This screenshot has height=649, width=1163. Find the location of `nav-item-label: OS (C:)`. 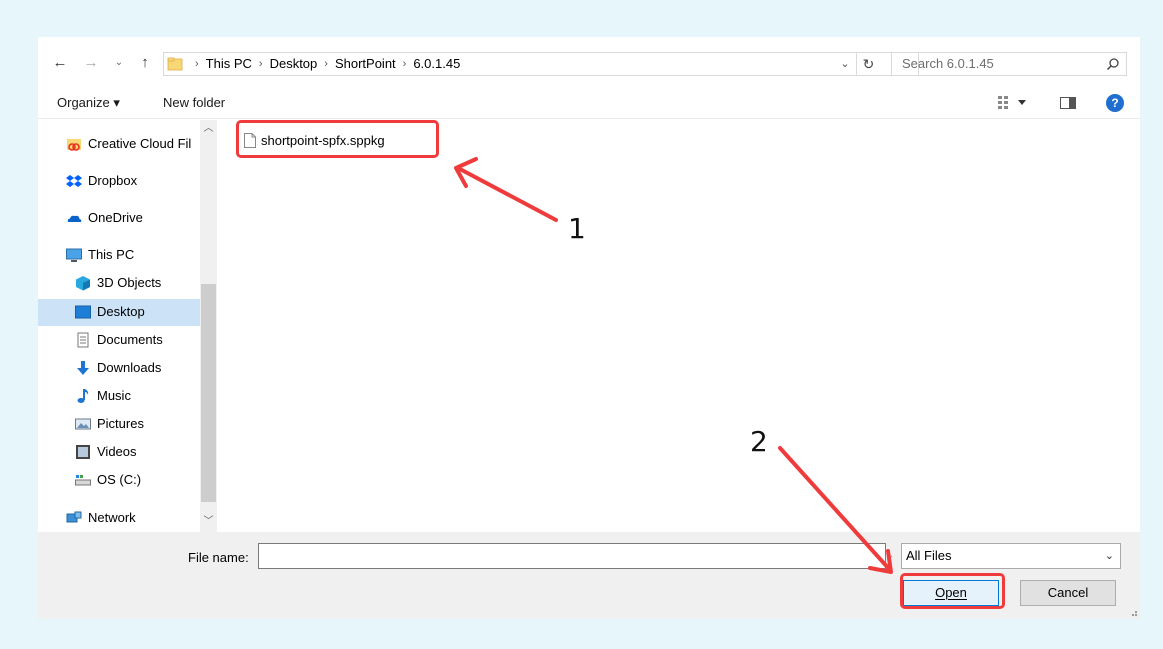

nav-item-label: OS (C:) is located at coordinates (119, 479).